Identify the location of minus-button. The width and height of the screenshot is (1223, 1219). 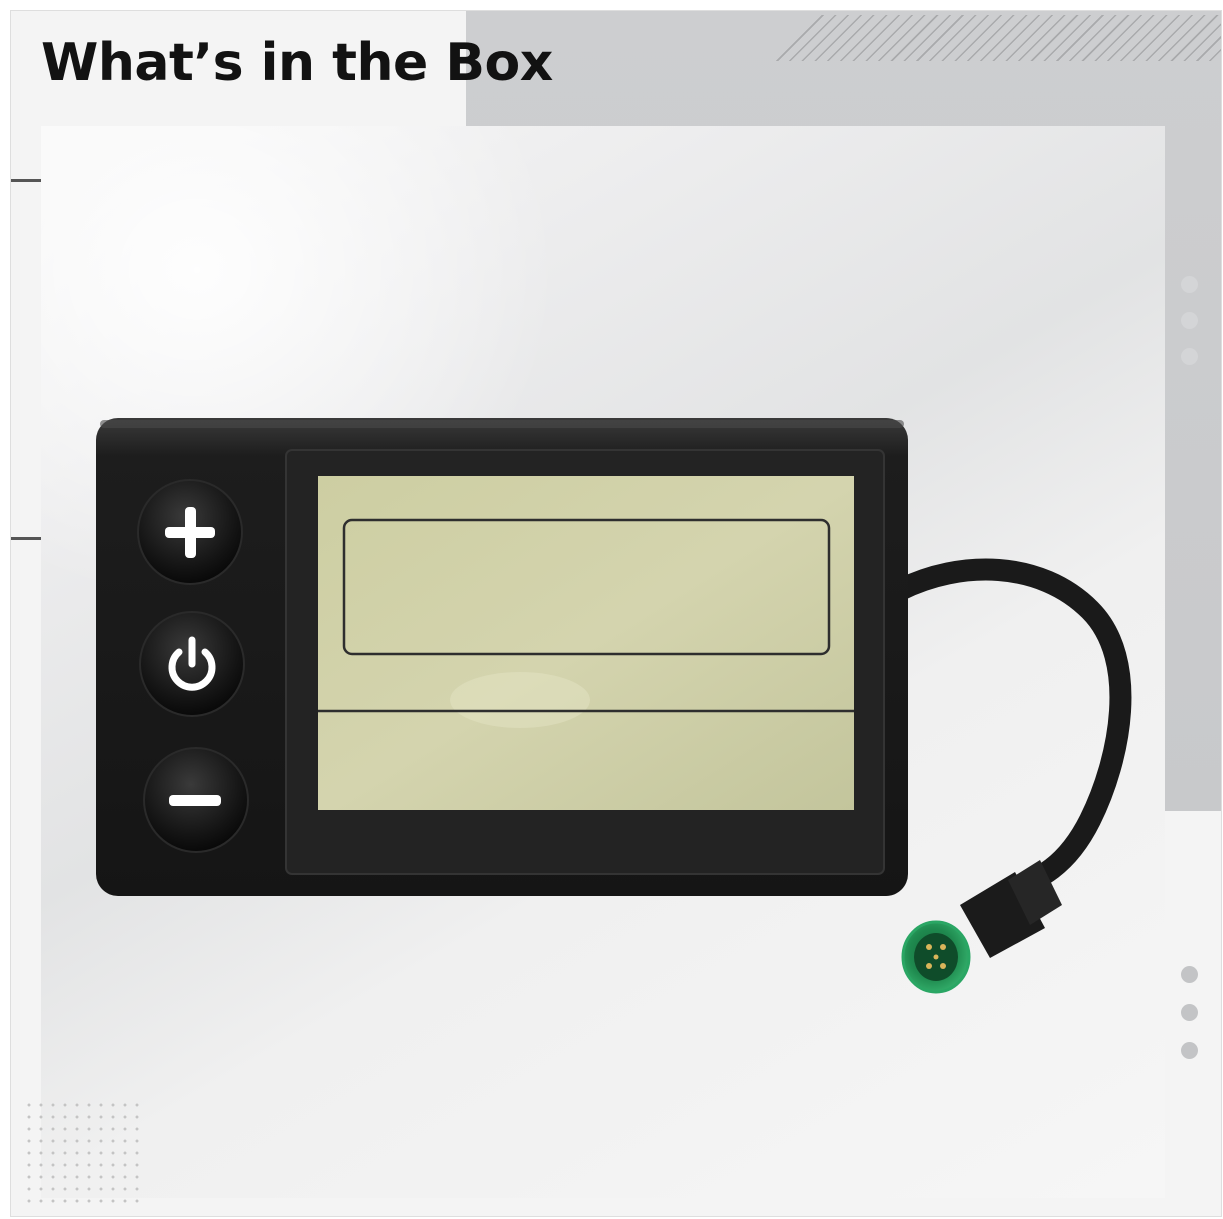
(196, 800).